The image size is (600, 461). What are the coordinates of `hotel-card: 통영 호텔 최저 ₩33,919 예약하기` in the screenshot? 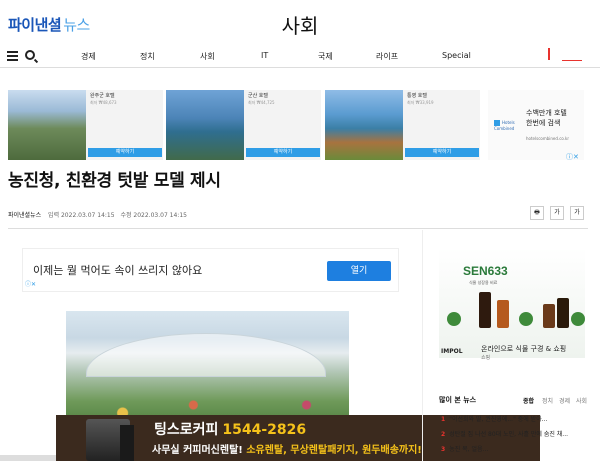 It's located at (402, 125).